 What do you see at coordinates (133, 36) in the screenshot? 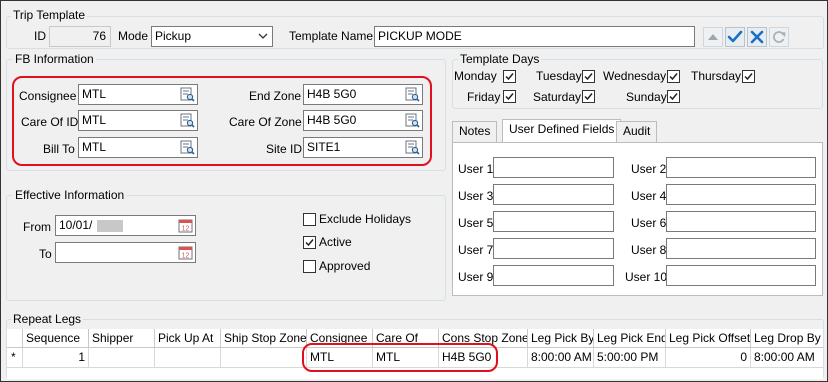
I see `mode-label: Mode` at bounding box center [133, 36].